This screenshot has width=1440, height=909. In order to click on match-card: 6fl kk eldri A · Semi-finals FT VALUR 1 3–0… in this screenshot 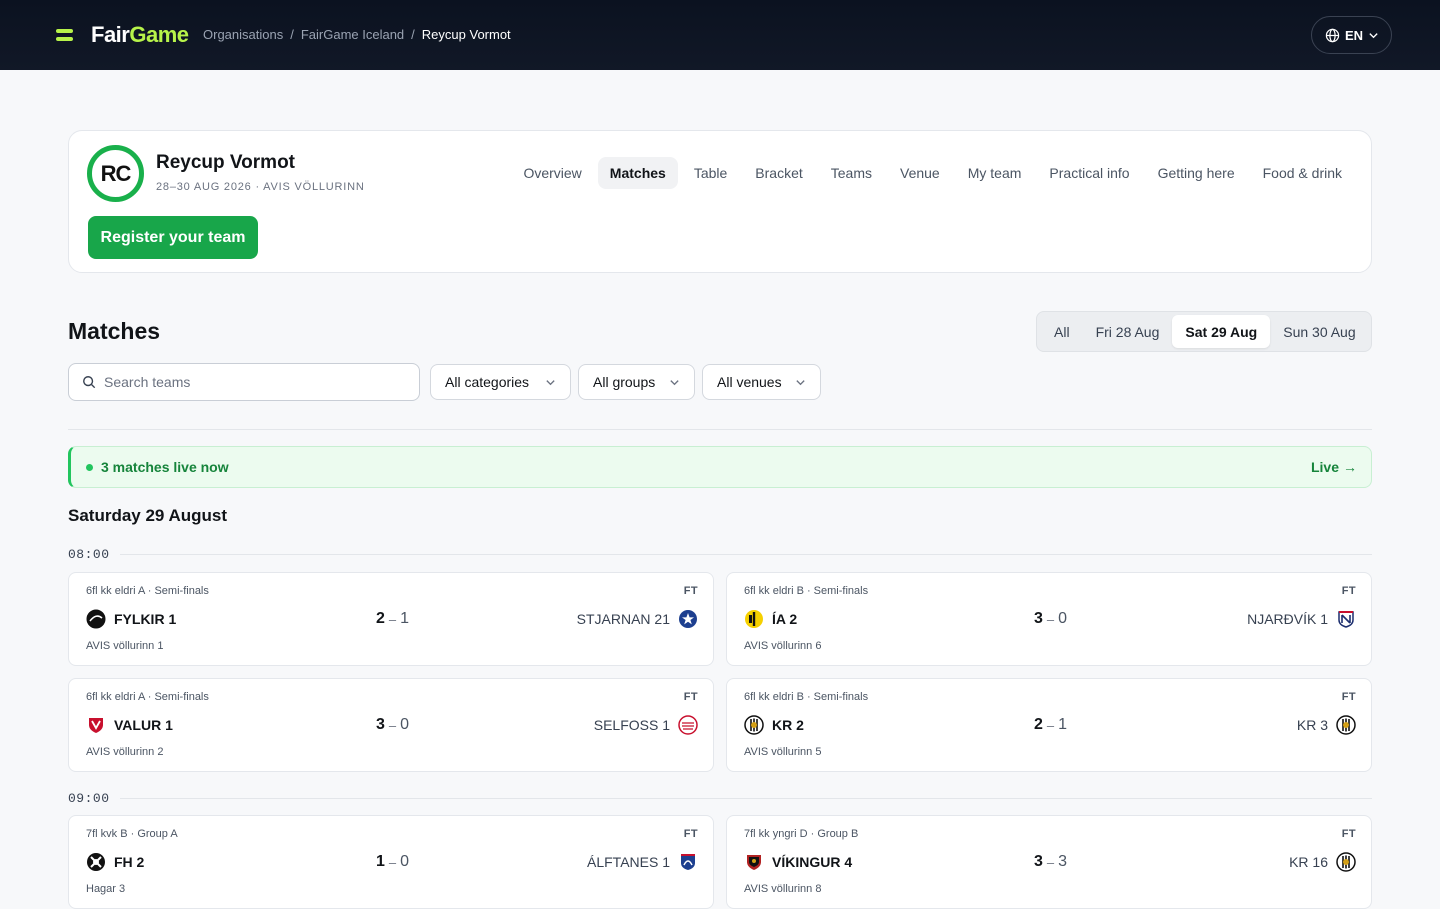, I will do `click(391, 725)`.